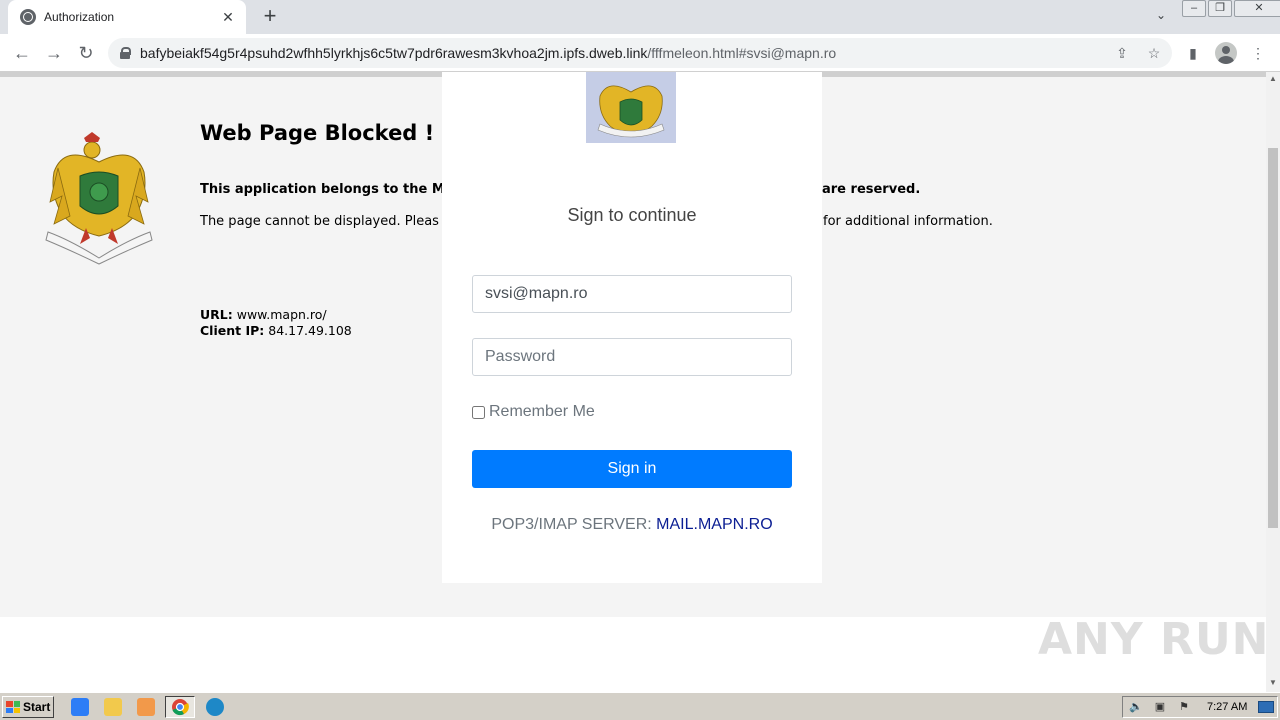  Describe the element at coordinates (640, 706) in the screenshot. I see `taskbar: Start 🔈 ▣ ⚑ 7:27 AM` at that location.